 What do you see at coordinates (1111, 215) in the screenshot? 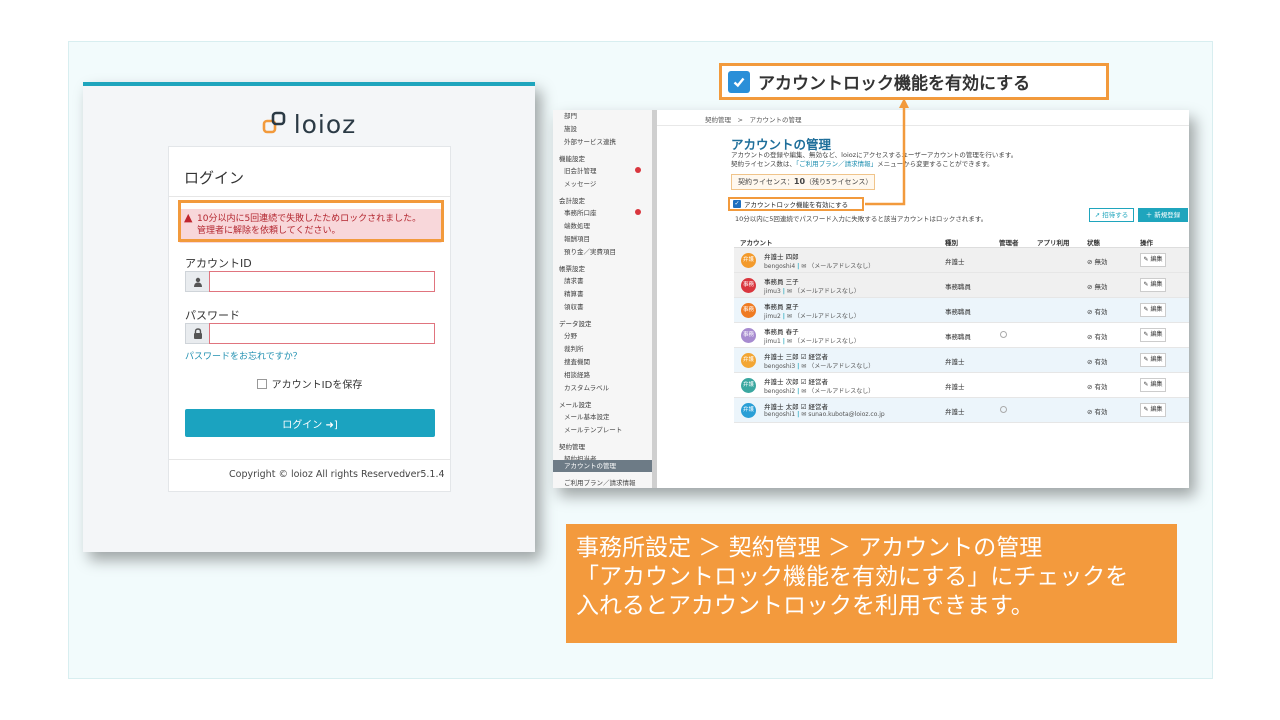
I see `invite-button: ➚ 招待する` at bounding box center [1111, 215].